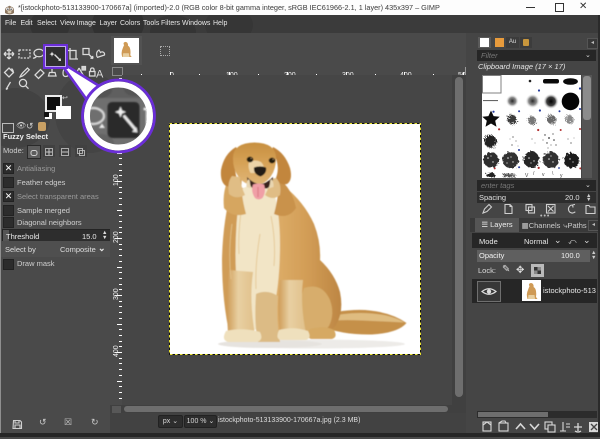 The image size is (600, 439). What do you see at coordinates (543, 175) in the screenshot?
I see `svg-text: v` at bounding box center [543, 175].